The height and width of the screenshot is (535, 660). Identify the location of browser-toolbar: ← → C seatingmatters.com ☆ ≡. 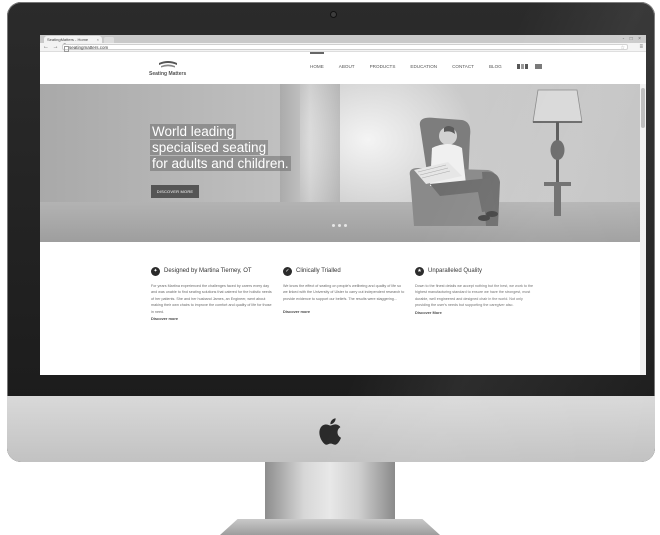
(343, 47).